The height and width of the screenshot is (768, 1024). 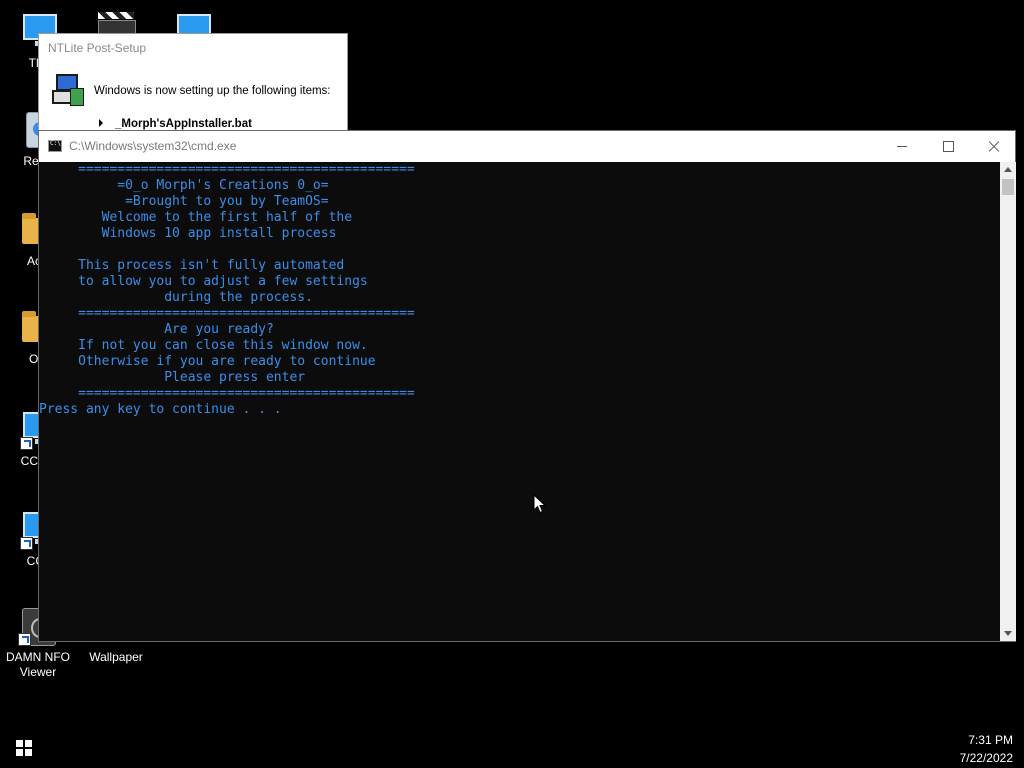 What do you see at coordinates (184, 201) in the screenshot?
I see `console-line: =Brought to you by TeamOS=` at bounding box center [184, 201].